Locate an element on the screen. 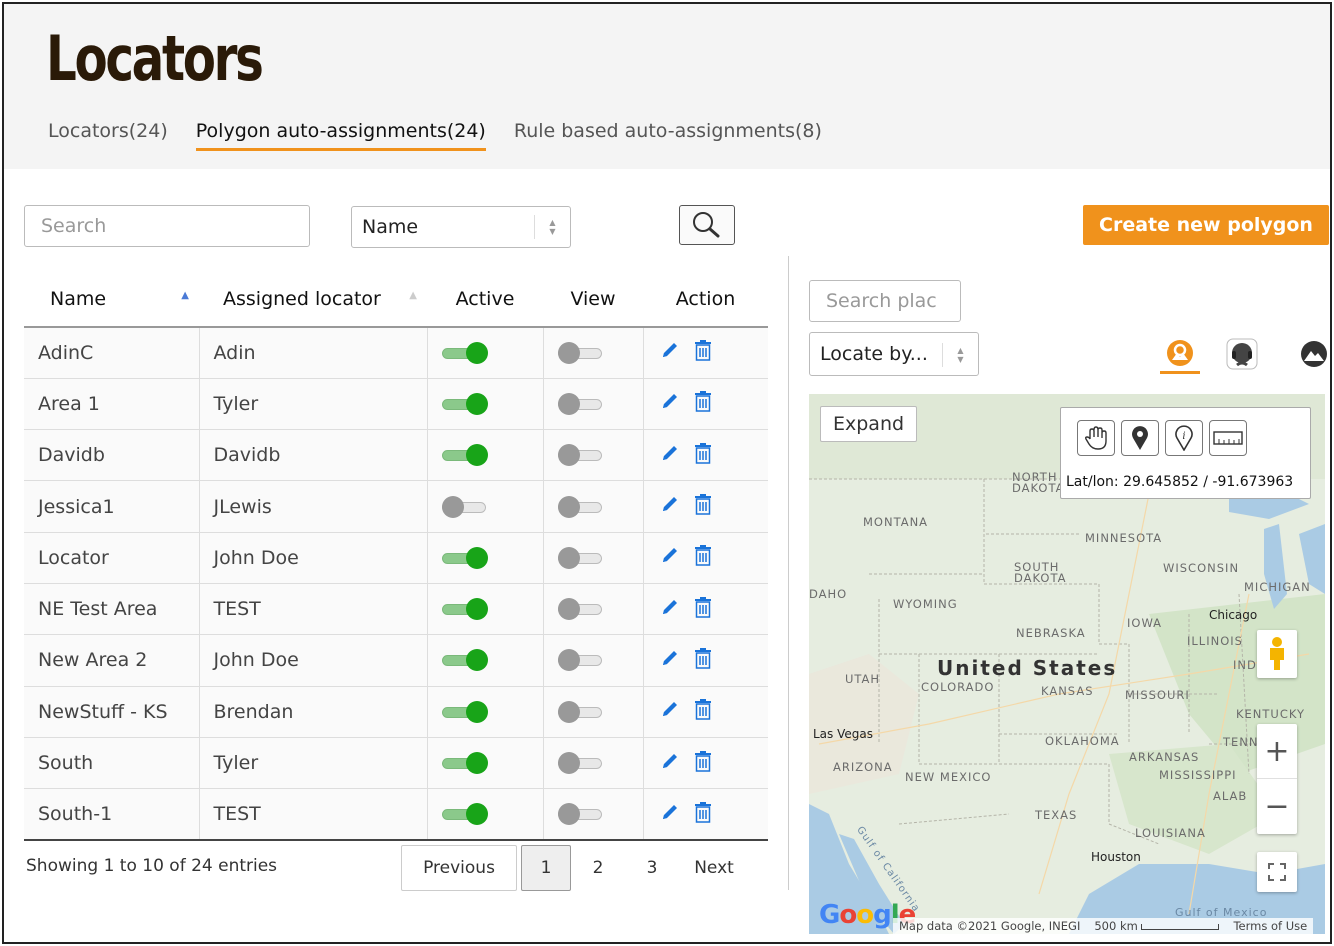  create-new-polygon-button: Create new polygon is located at coordinates (1206, 225).